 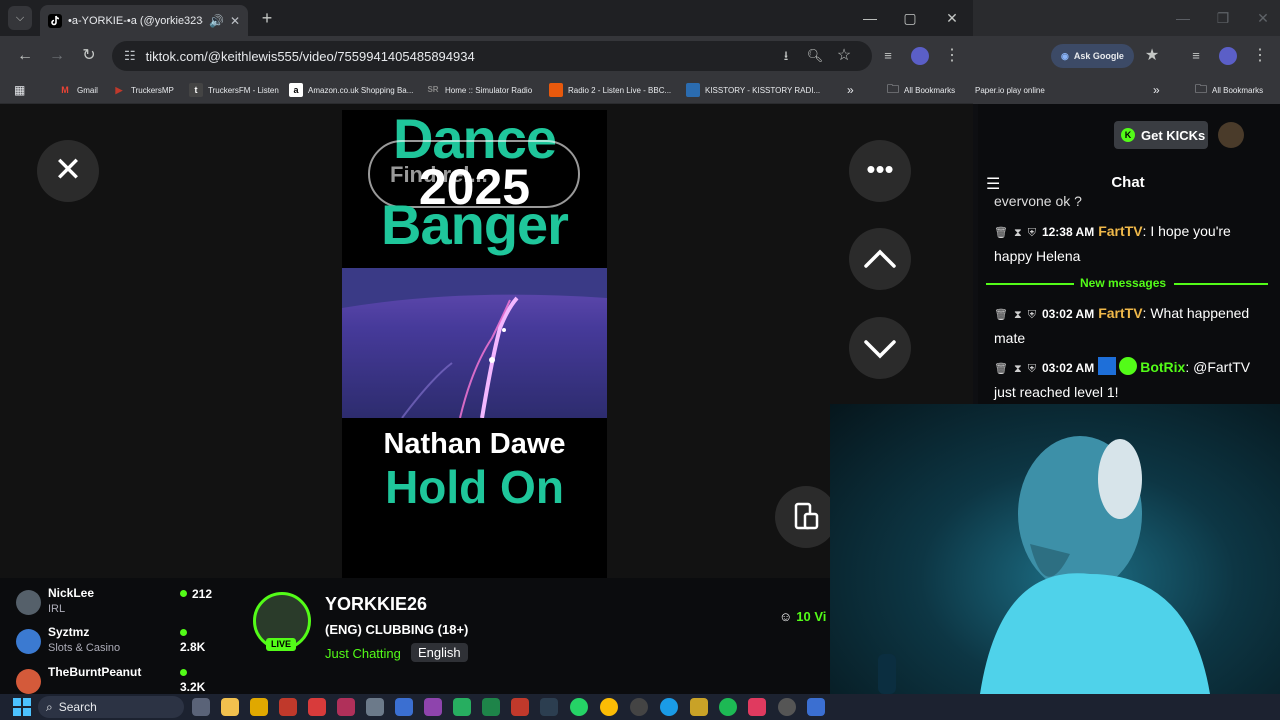 What do you see at coordinates (201, 707) in the screenshot?
I see `task-view-icon` at bounding box center [201, 707].